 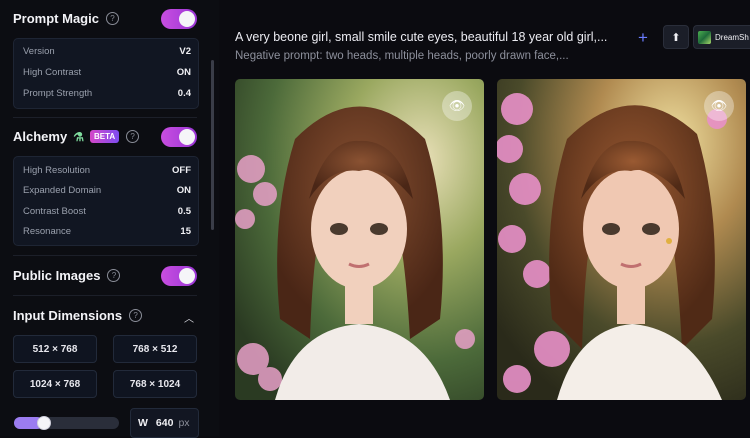 I want to click on public-images-label: Public Images, so click(x=57, y=275).